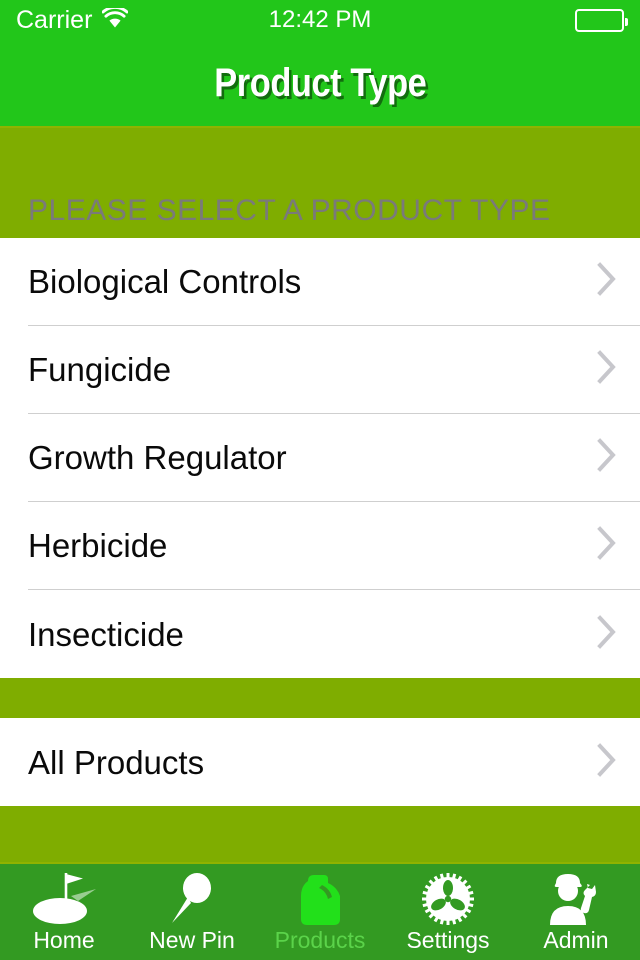 The width and height of the screenshot is (640, 960). I want to click on all-products-group: All Products, so click(320, 762).